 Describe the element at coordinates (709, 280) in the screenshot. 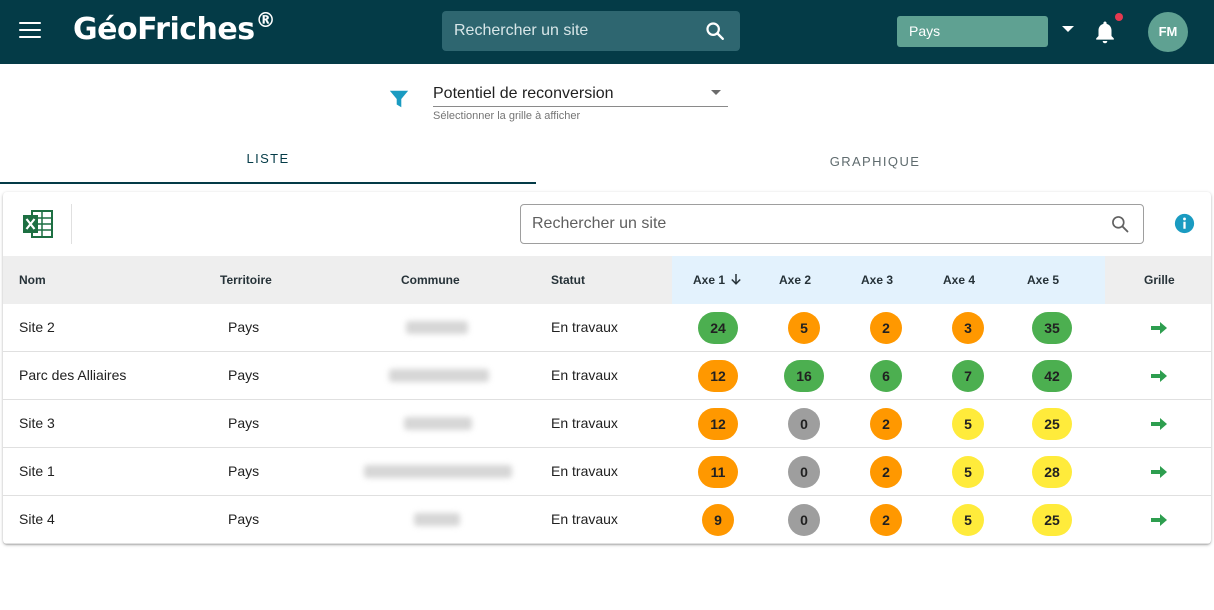

I see `col-axe1-label: Axe 1` at that location.